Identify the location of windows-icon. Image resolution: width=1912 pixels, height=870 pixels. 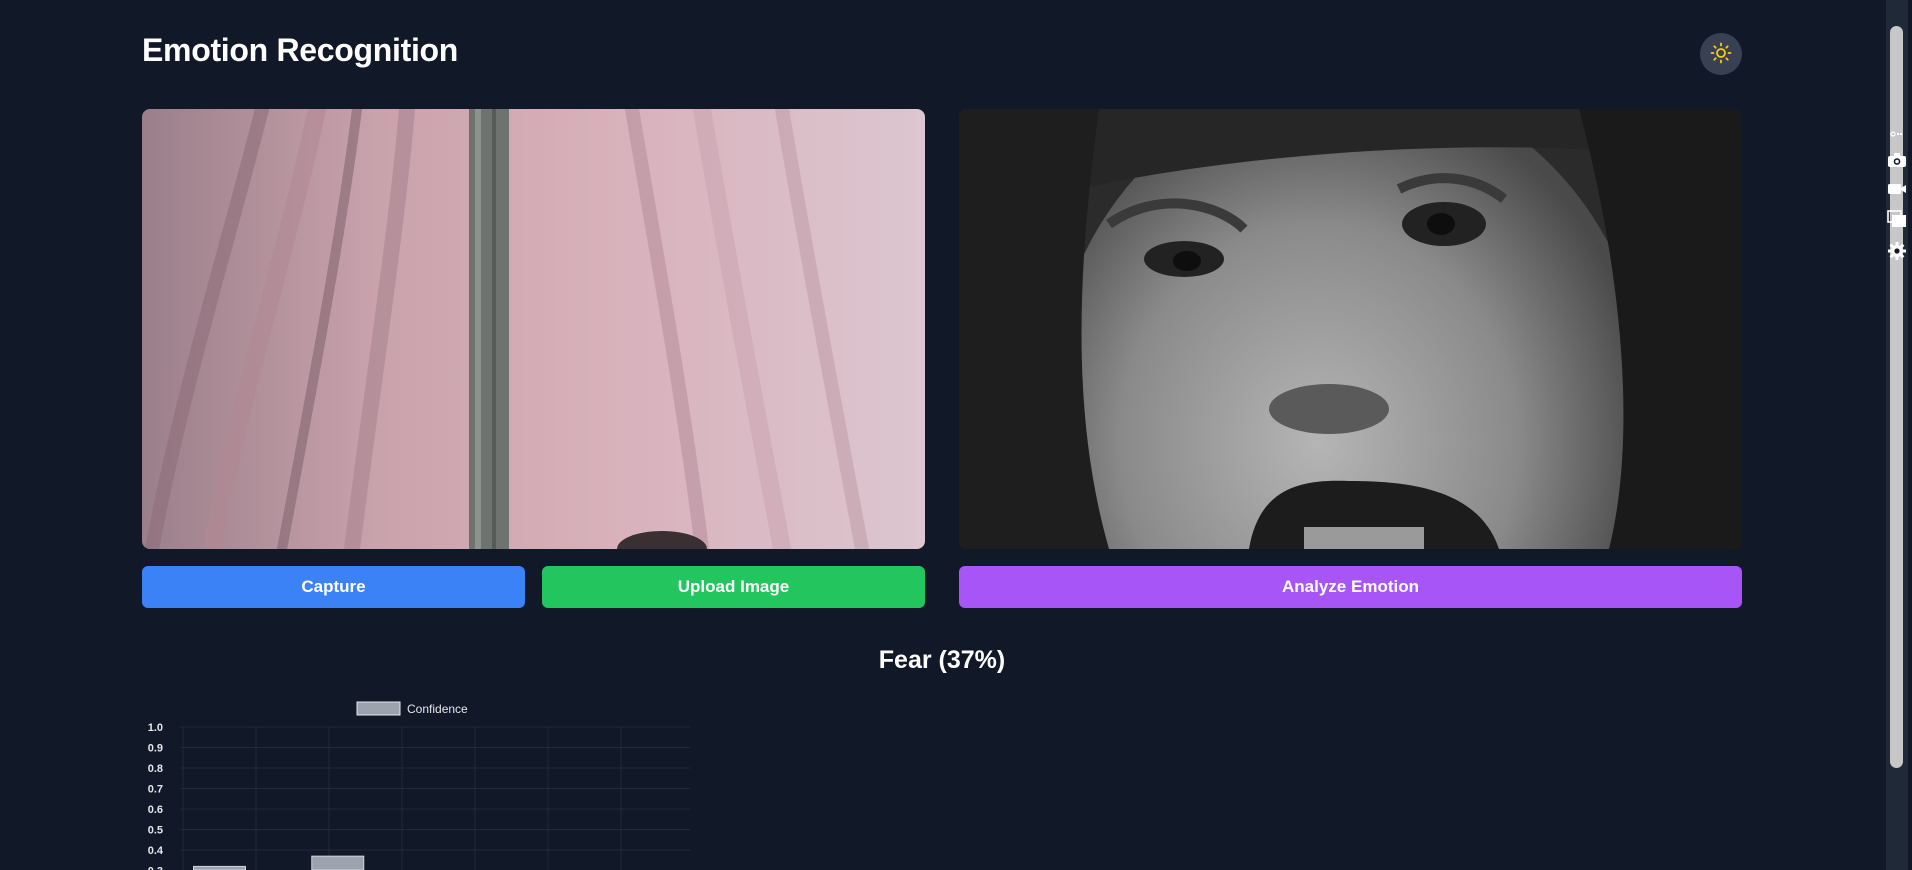
(1897, 221).